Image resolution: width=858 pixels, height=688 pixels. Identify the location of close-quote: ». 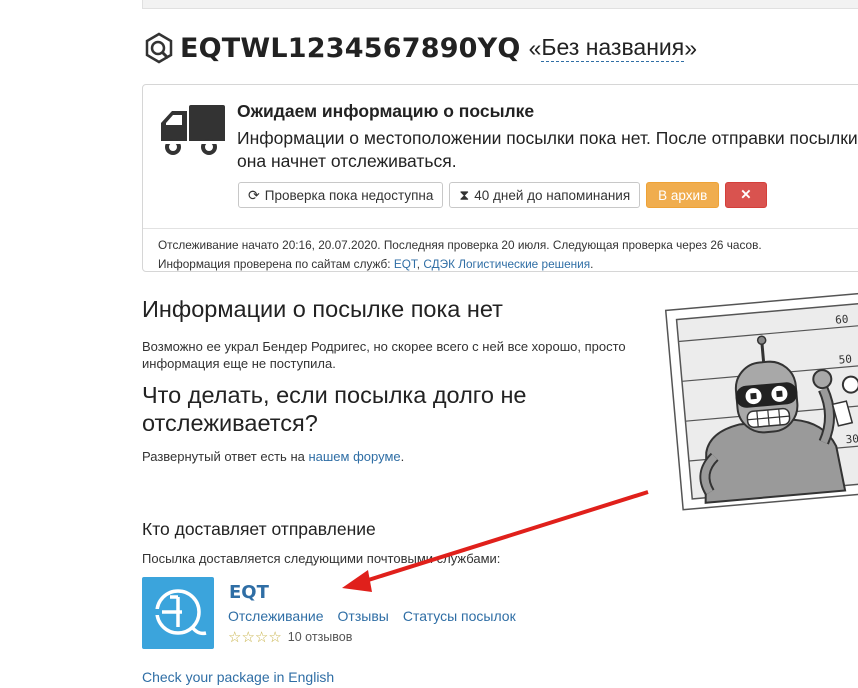
(691, 47).